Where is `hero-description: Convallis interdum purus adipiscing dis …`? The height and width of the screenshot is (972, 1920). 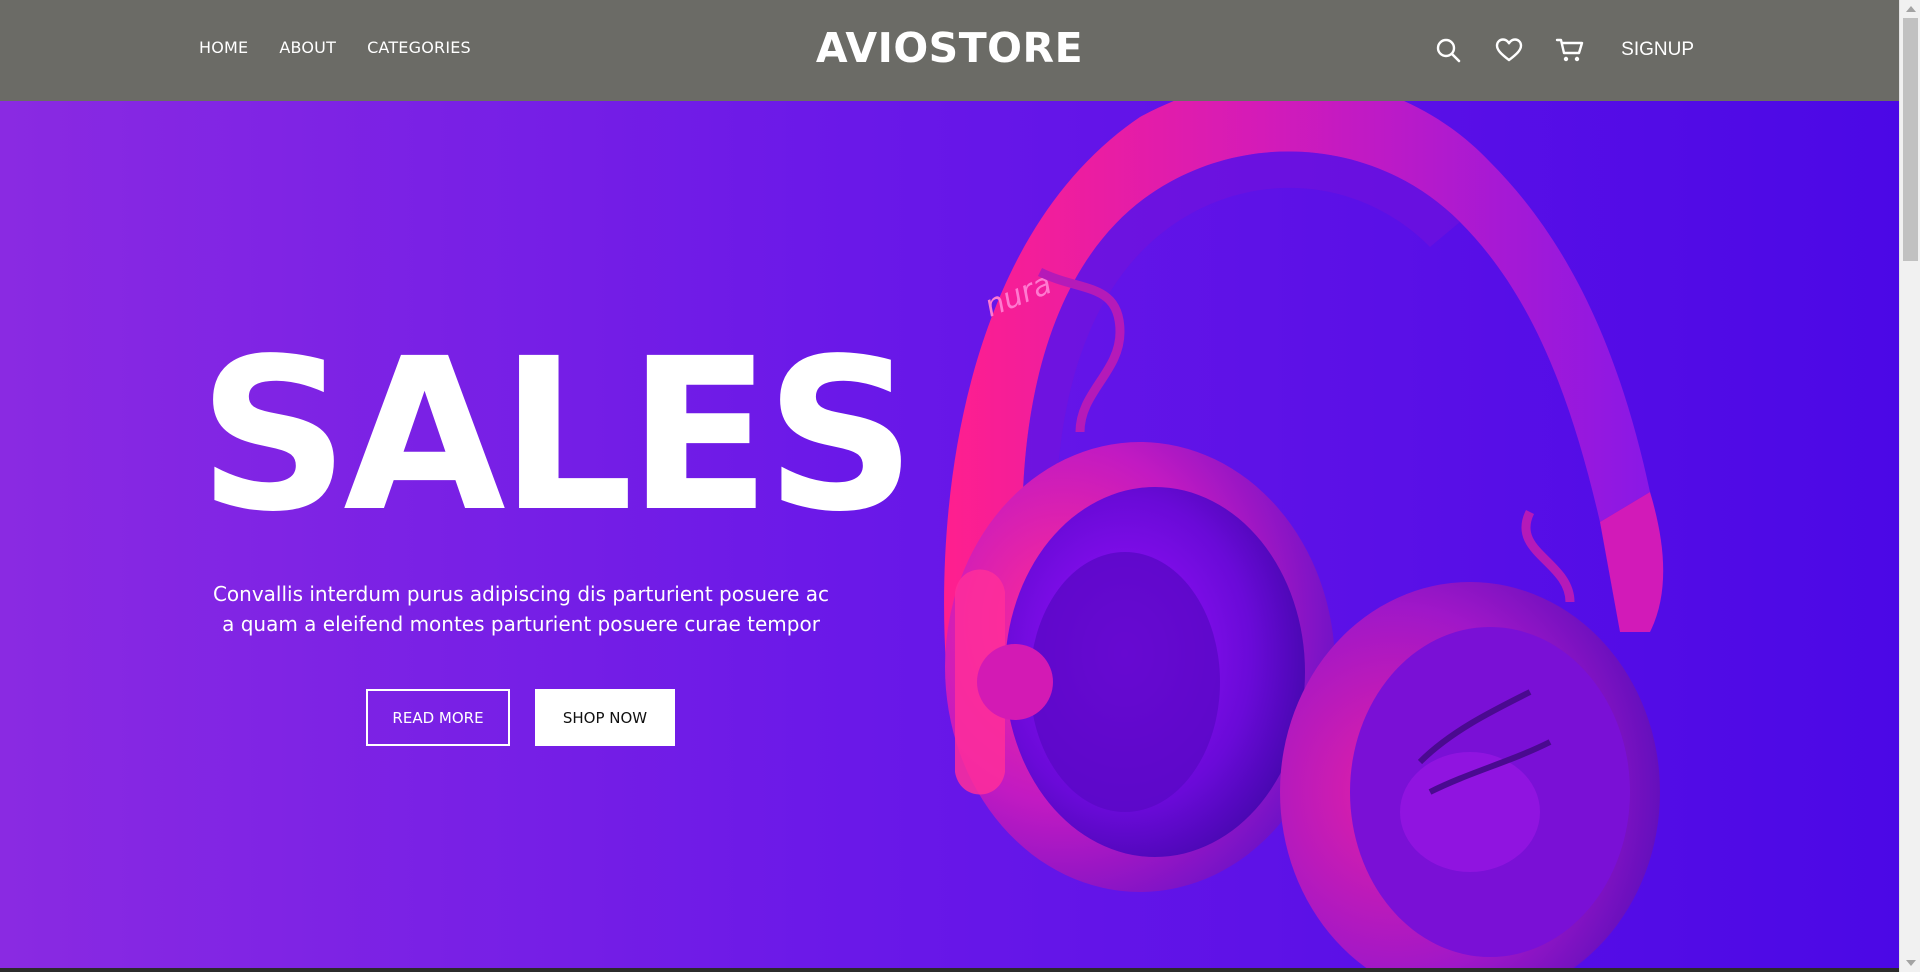
hero-description: Convallis interdum purus adipiscing dis … is located at coordinates (521, 609).